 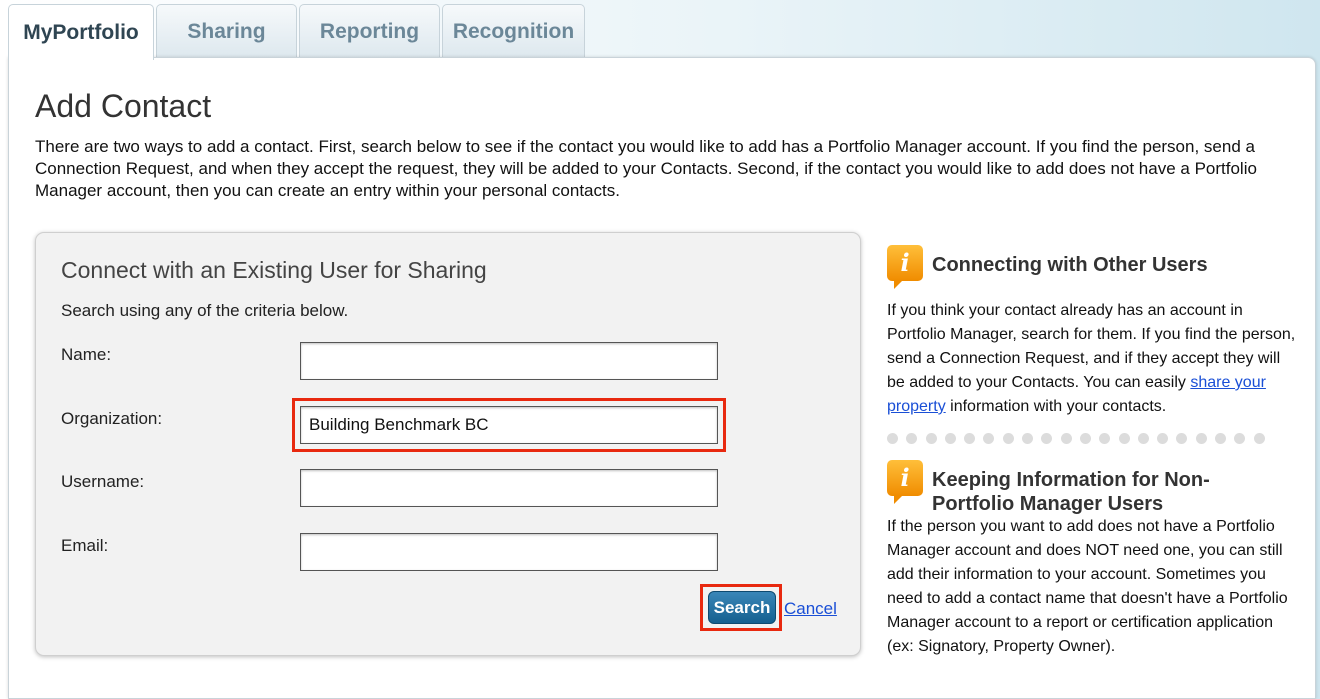 I want to click on connecting-heading: Connecting with Other Users, so click(x=1070, y=265).